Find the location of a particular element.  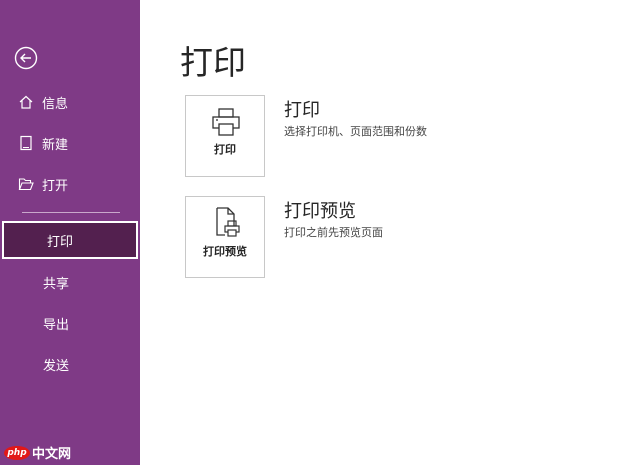

open-folder-icon is located at coordinates (26, 184).